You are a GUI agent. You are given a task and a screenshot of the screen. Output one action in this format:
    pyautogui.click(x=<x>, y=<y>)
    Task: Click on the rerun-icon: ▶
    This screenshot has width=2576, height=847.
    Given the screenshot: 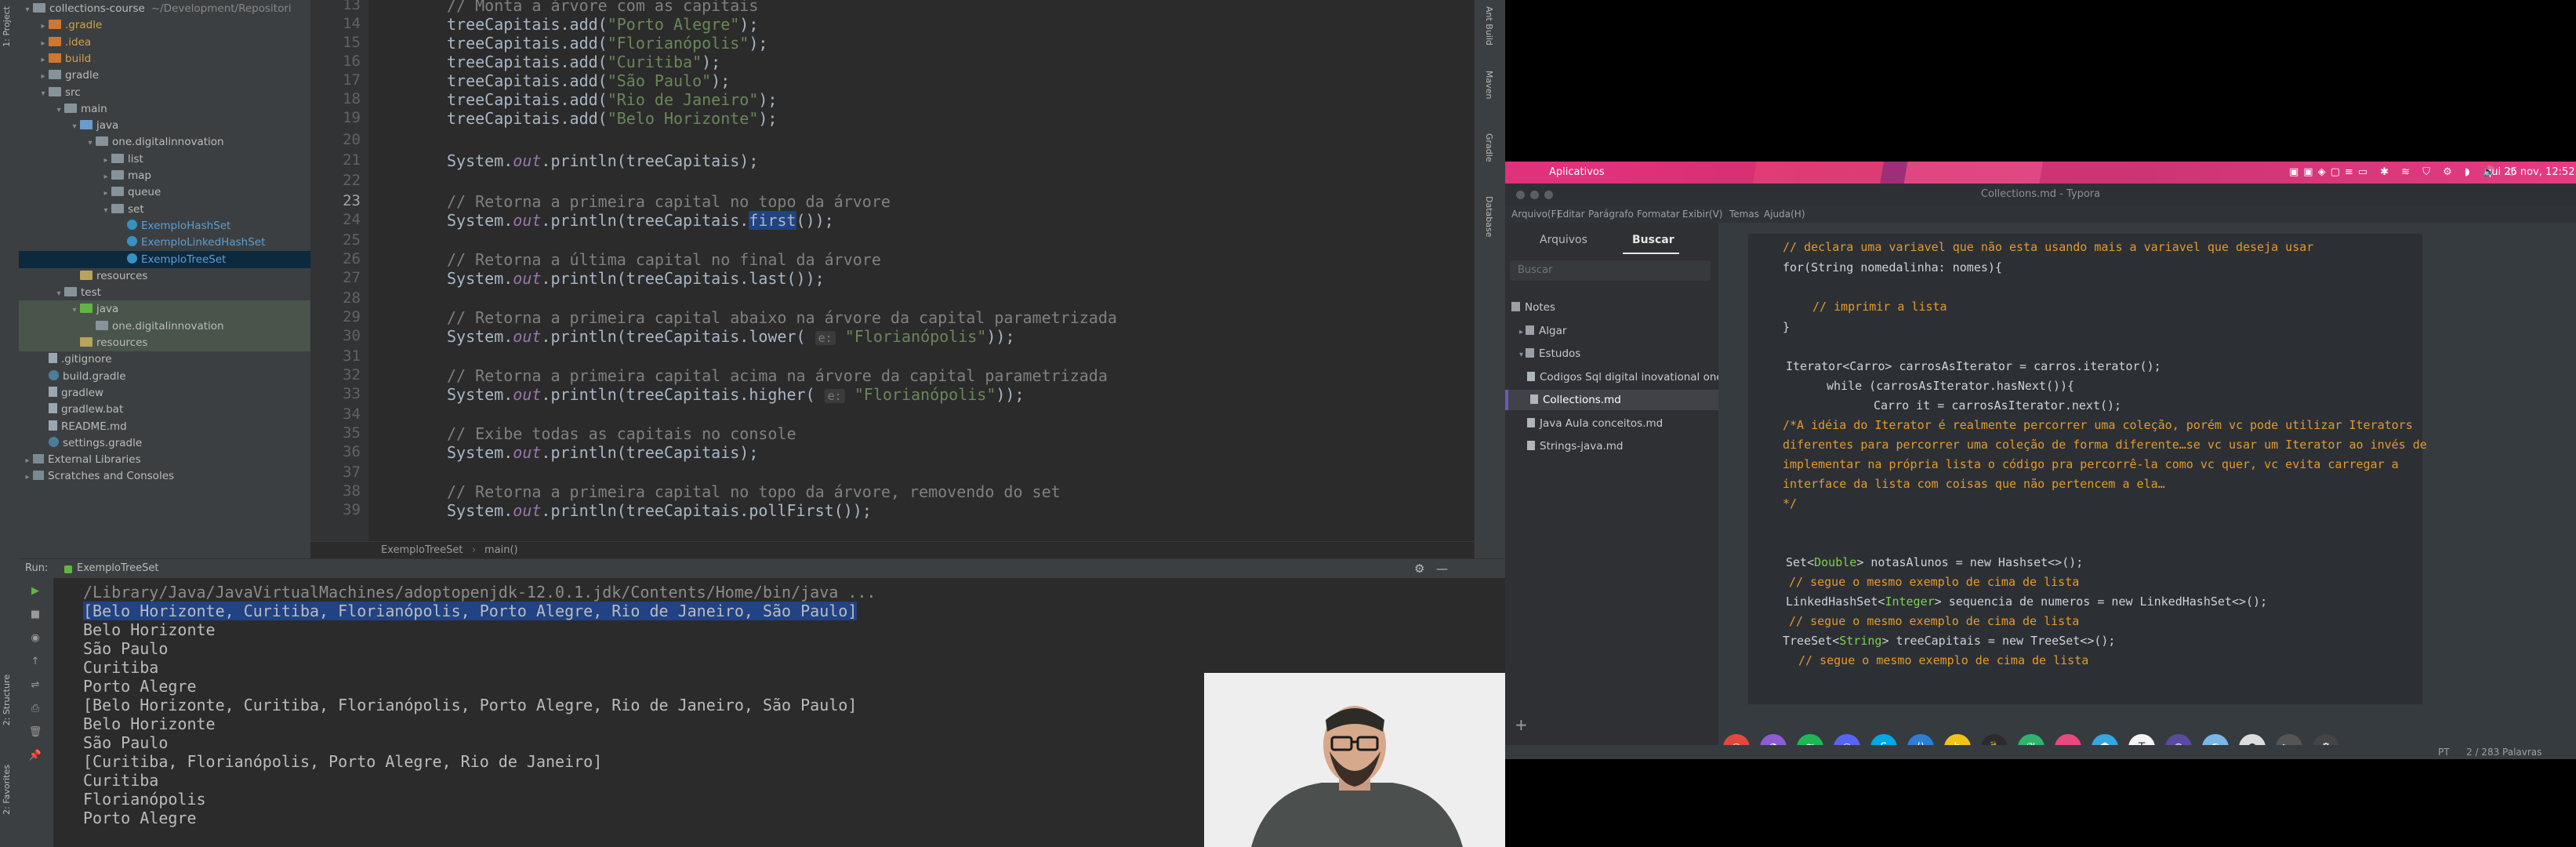 What is the action you would take?
    pyautogui.click(x=35, y=591)
    